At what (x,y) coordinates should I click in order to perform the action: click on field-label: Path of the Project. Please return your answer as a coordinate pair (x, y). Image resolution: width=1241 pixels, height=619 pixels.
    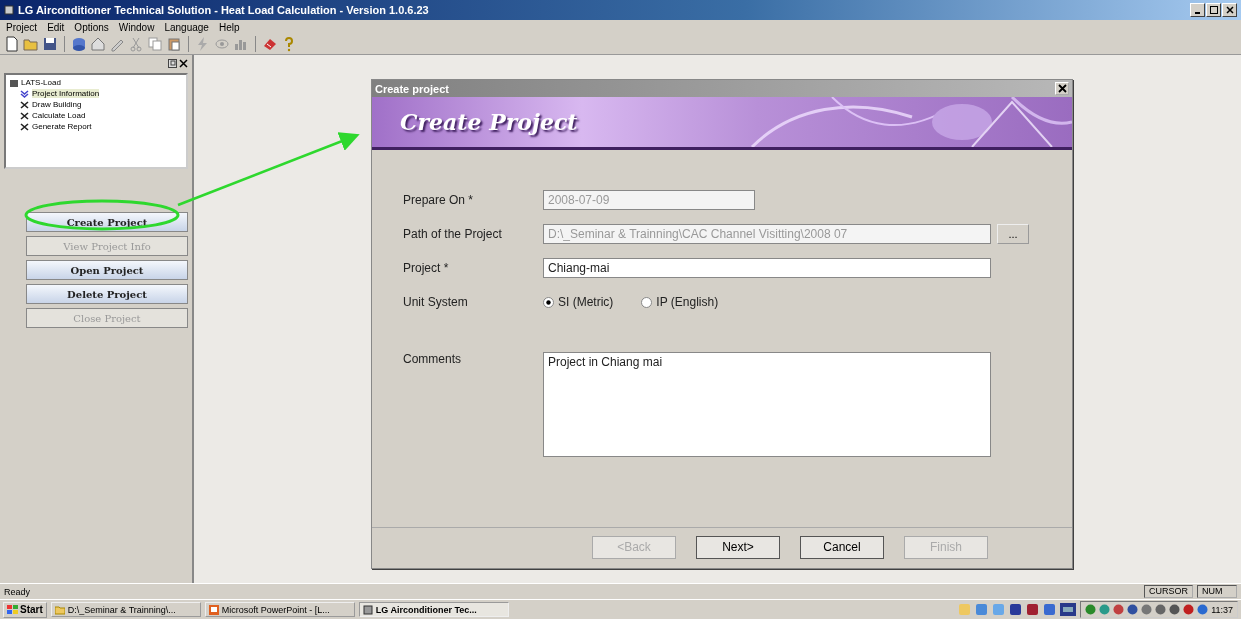
    Looking at the image, I should click on (453, 234).